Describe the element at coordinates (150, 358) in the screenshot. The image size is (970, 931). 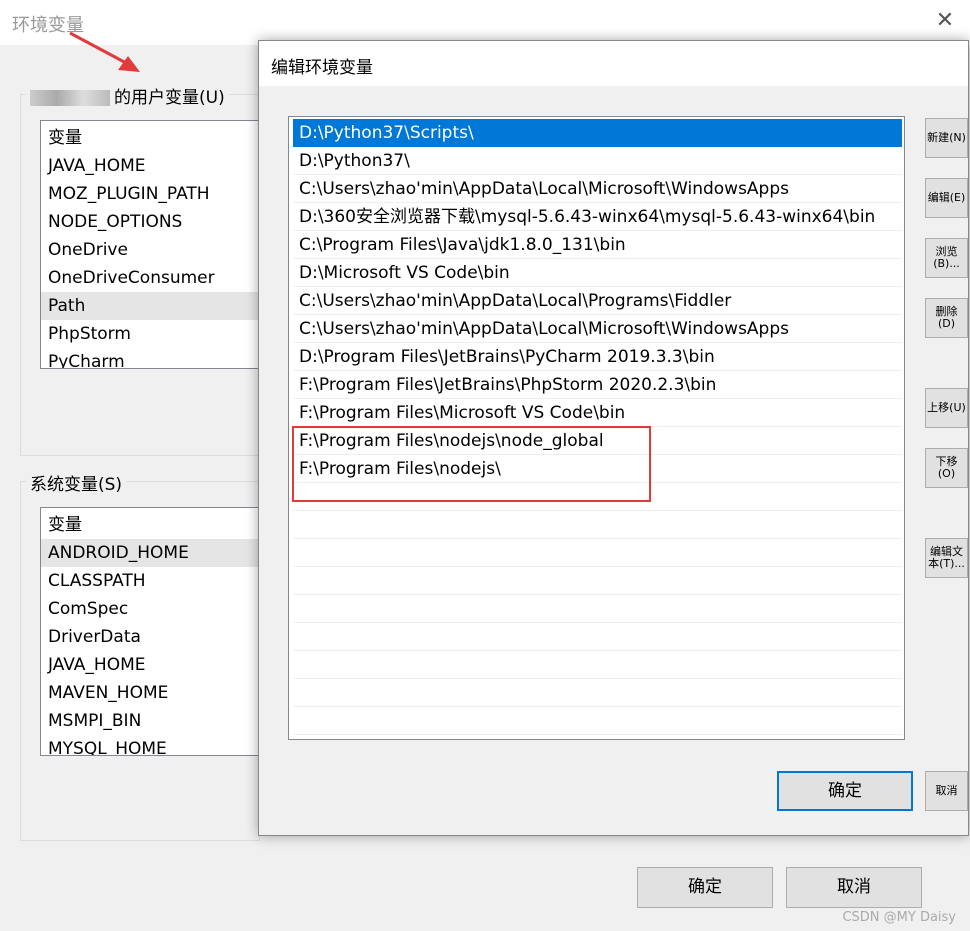
I see `list-item: PyCharm` at that location.